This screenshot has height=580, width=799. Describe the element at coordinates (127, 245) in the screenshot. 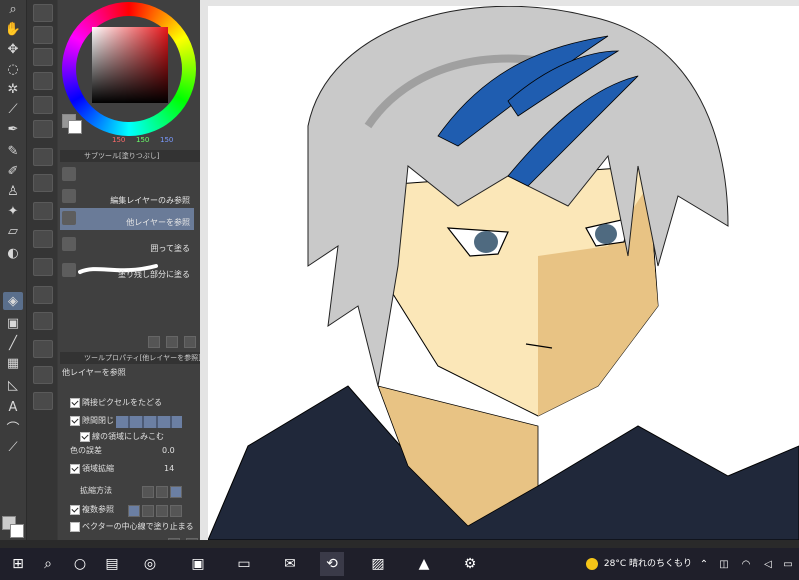

I see `subtool-item: 囲って塗る` at that location.